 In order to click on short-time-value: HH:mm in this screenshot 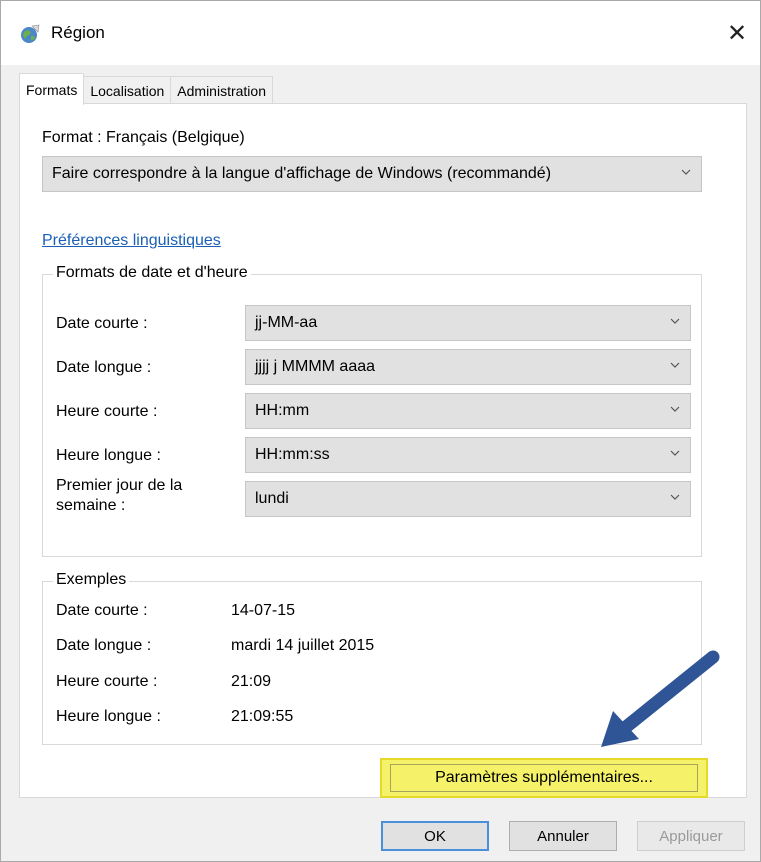, I will do `click(282, 410)`.